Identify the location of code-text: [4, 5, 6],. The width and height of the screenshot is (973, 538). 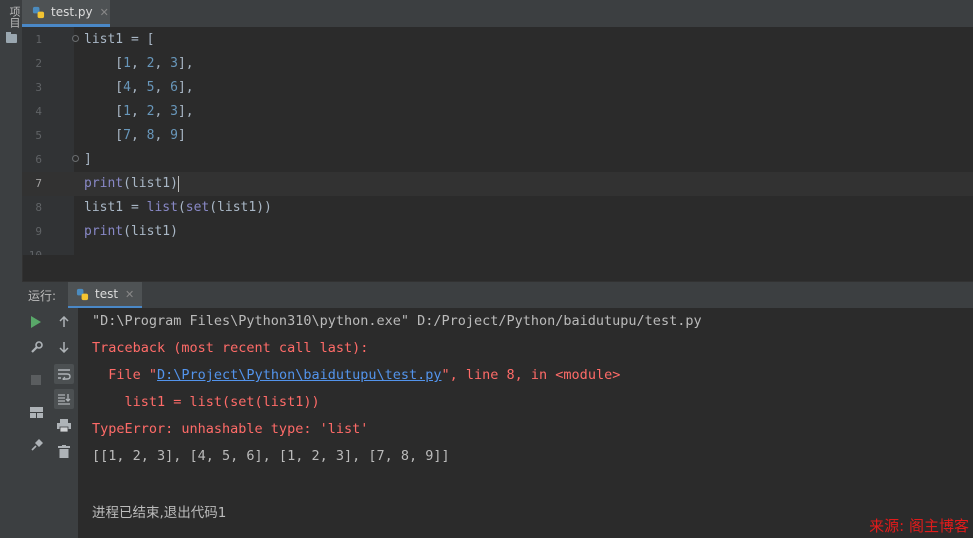
(139, 87).